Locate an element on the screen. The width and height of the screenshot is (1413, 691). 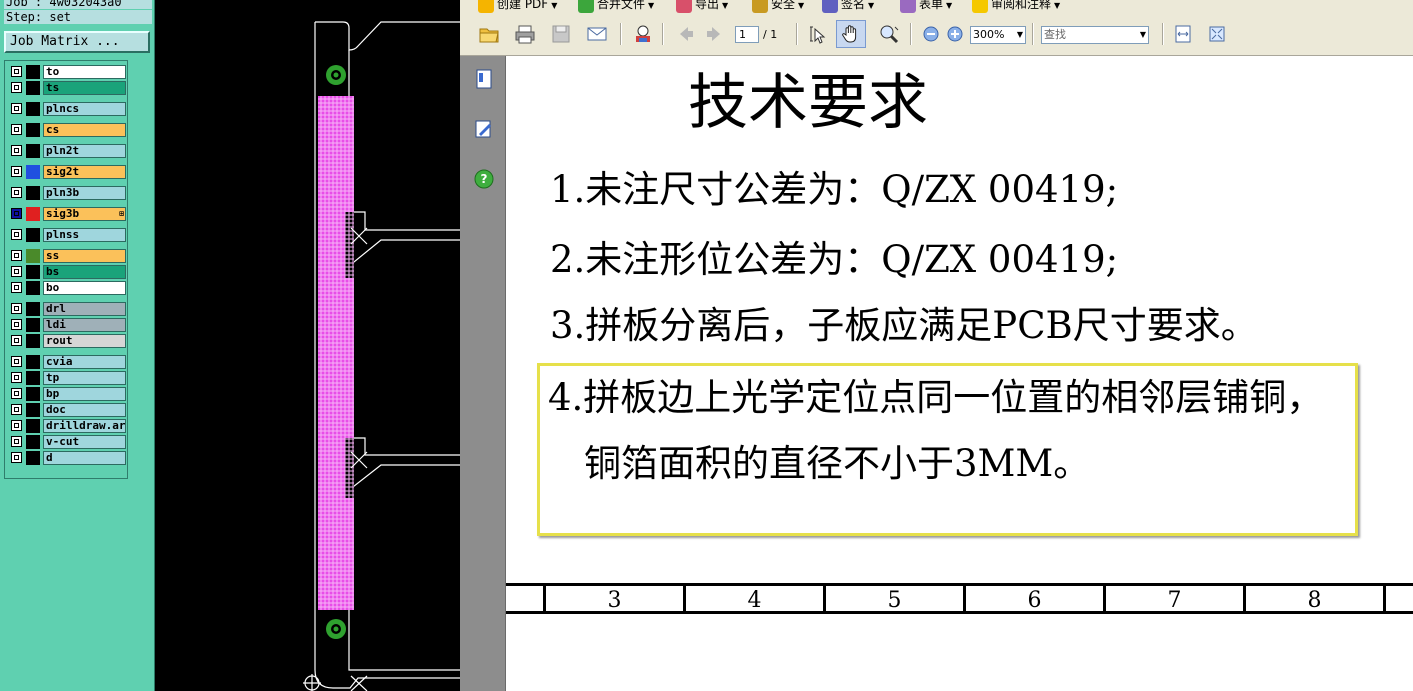
layer-row-pln2t: pln2t is located at coordinates (67, 151).